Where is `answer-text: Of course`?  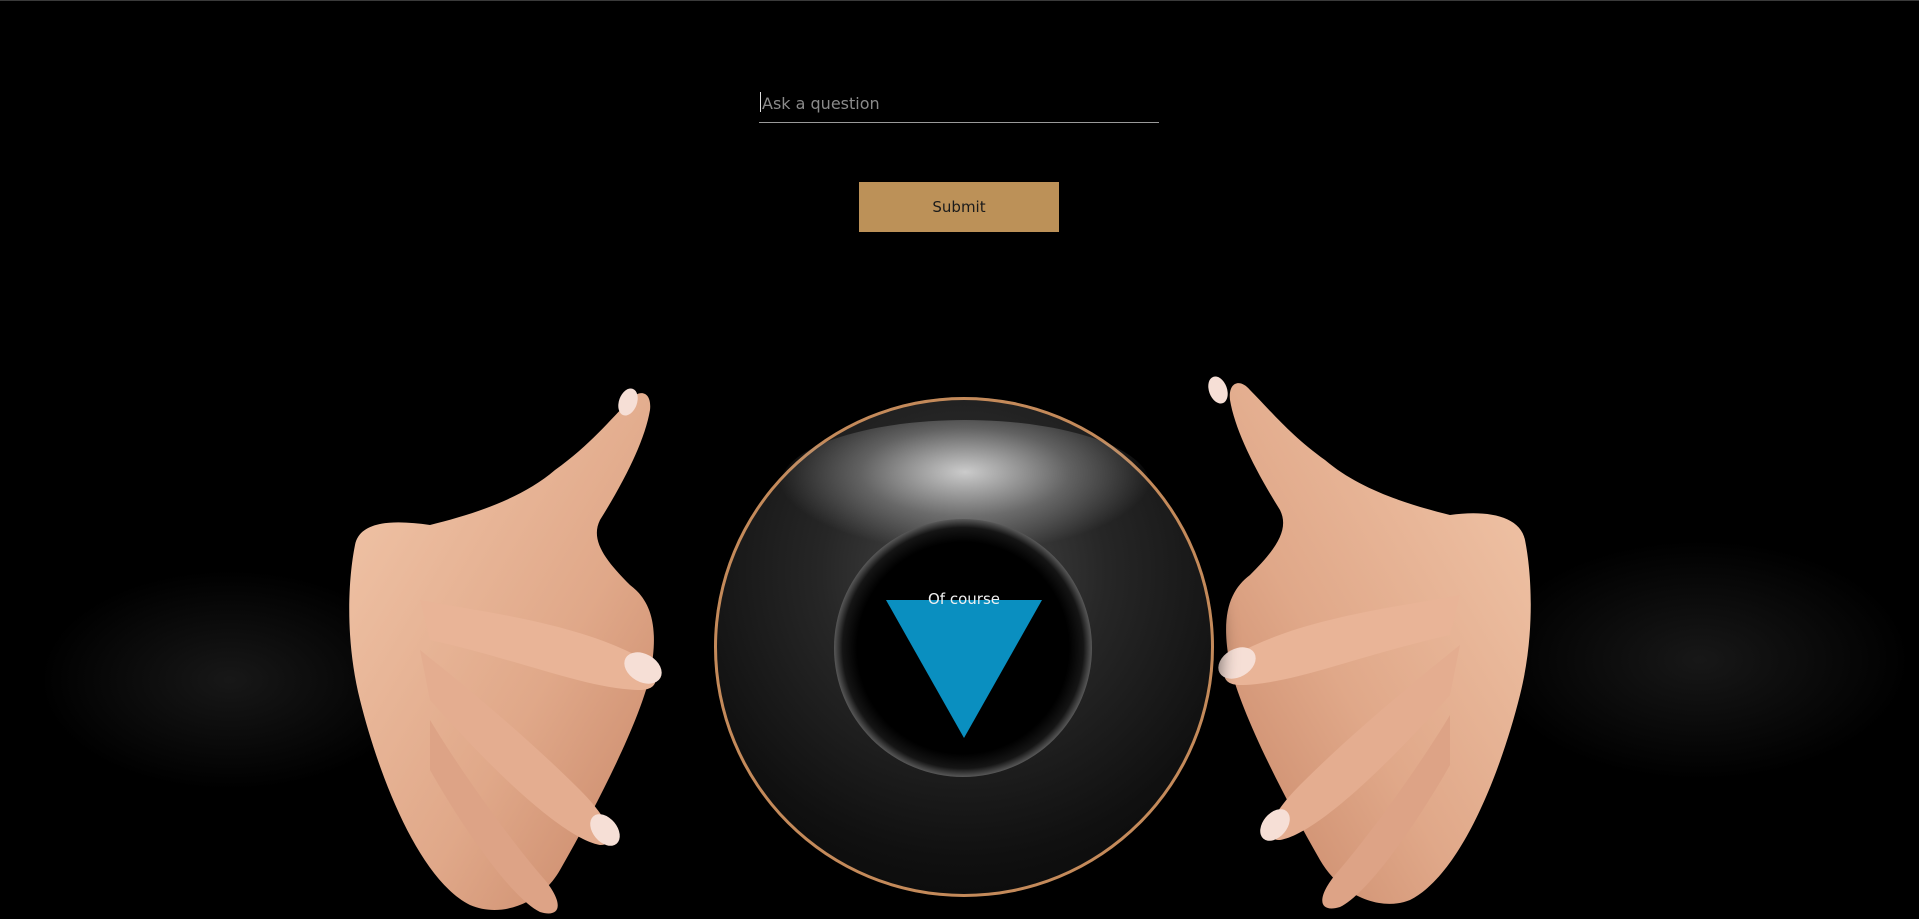 answer-text: Of course is located at coordinates (964, 599).